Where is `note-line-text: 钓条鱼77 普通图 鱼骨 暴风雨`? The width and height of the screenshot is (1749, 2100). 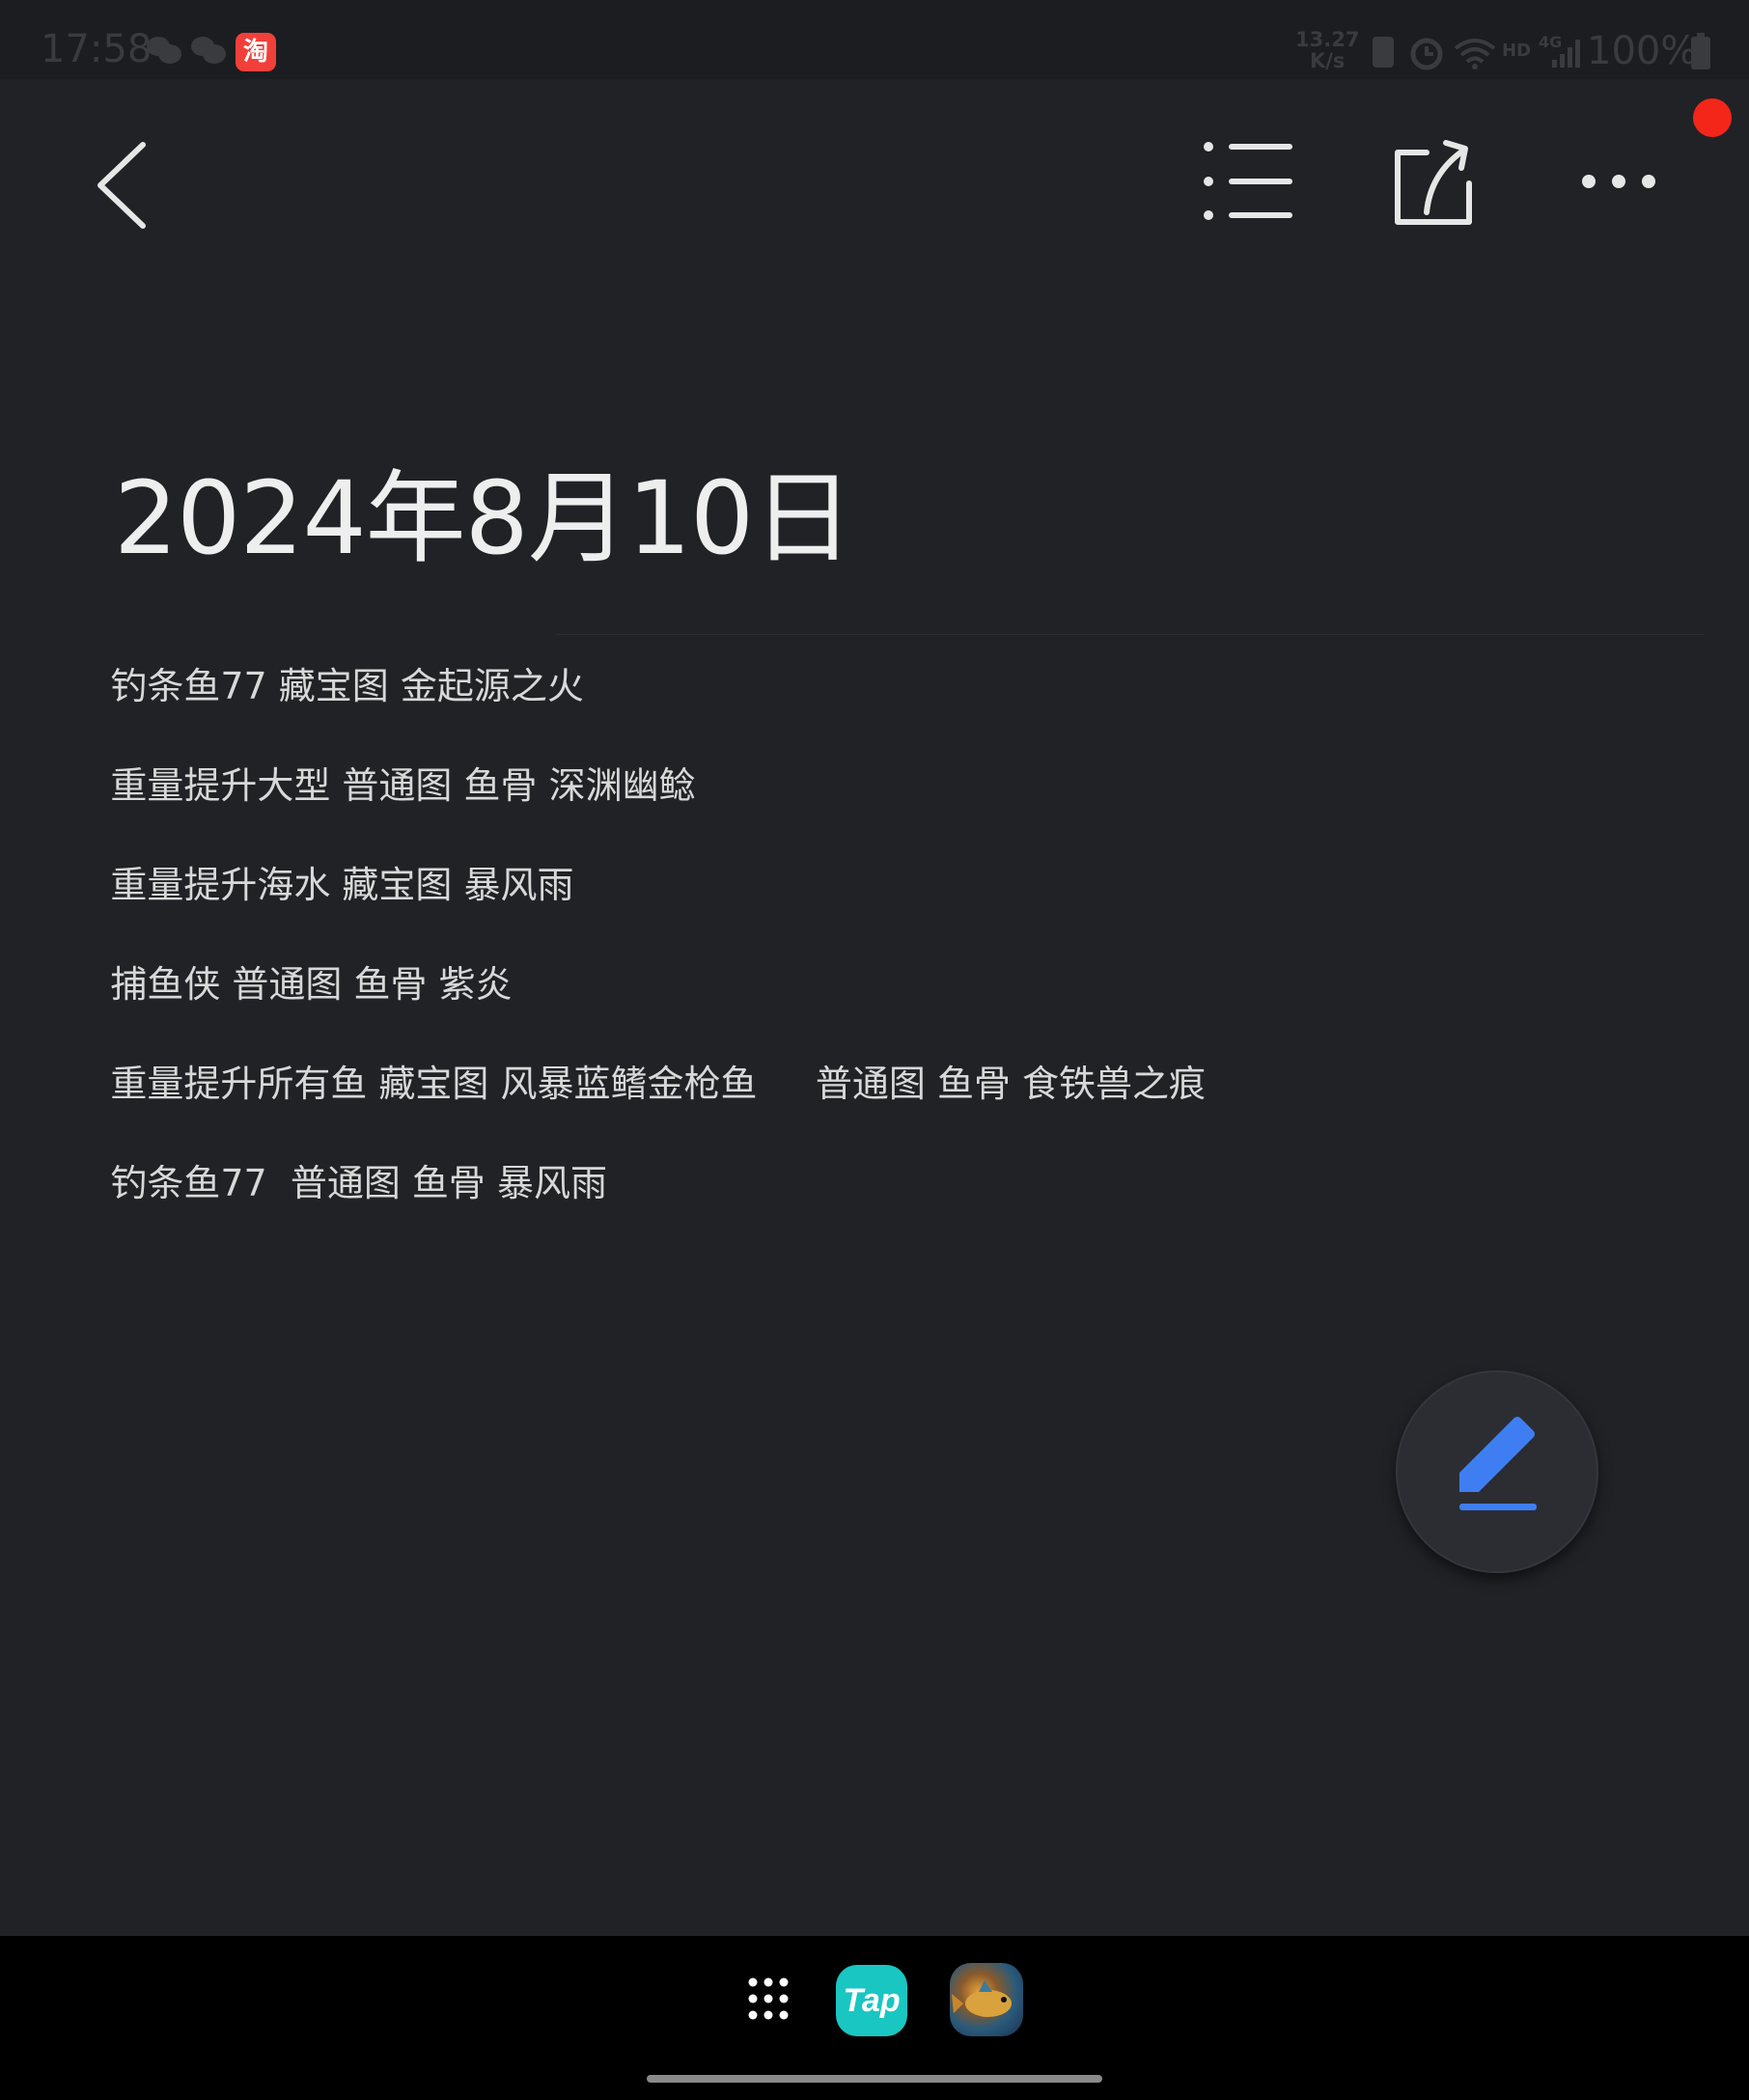
note-line-text: 钓条鱼77 普通图 鱼骨 暴风雨 is located at coordinates (358, 1183).